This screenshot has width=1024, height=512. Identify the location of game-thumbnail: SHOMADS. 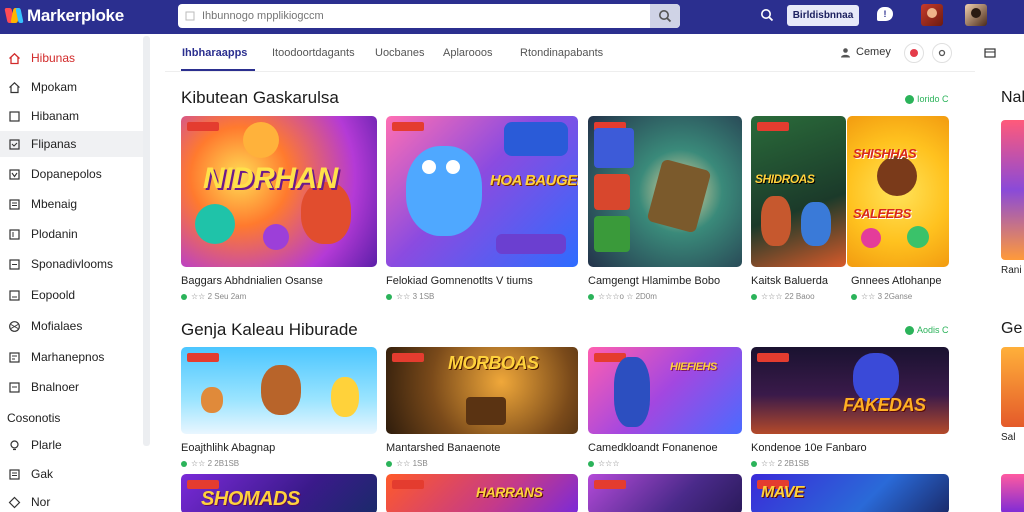
(279, 493).